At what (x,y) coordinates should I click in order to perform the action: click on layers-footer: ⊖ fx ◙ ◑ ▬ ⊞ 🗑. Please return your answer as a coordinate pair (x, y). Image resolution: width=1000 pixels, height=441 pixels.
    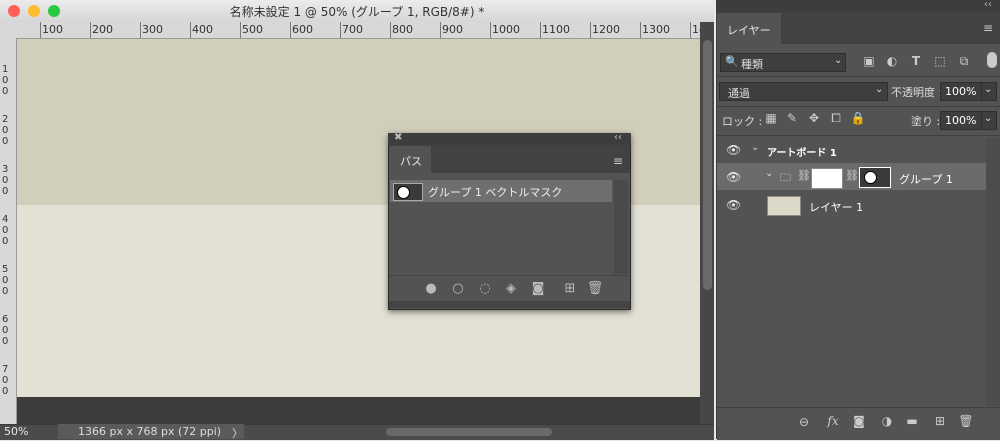
    Looking at the image, I should click on (858, 423).